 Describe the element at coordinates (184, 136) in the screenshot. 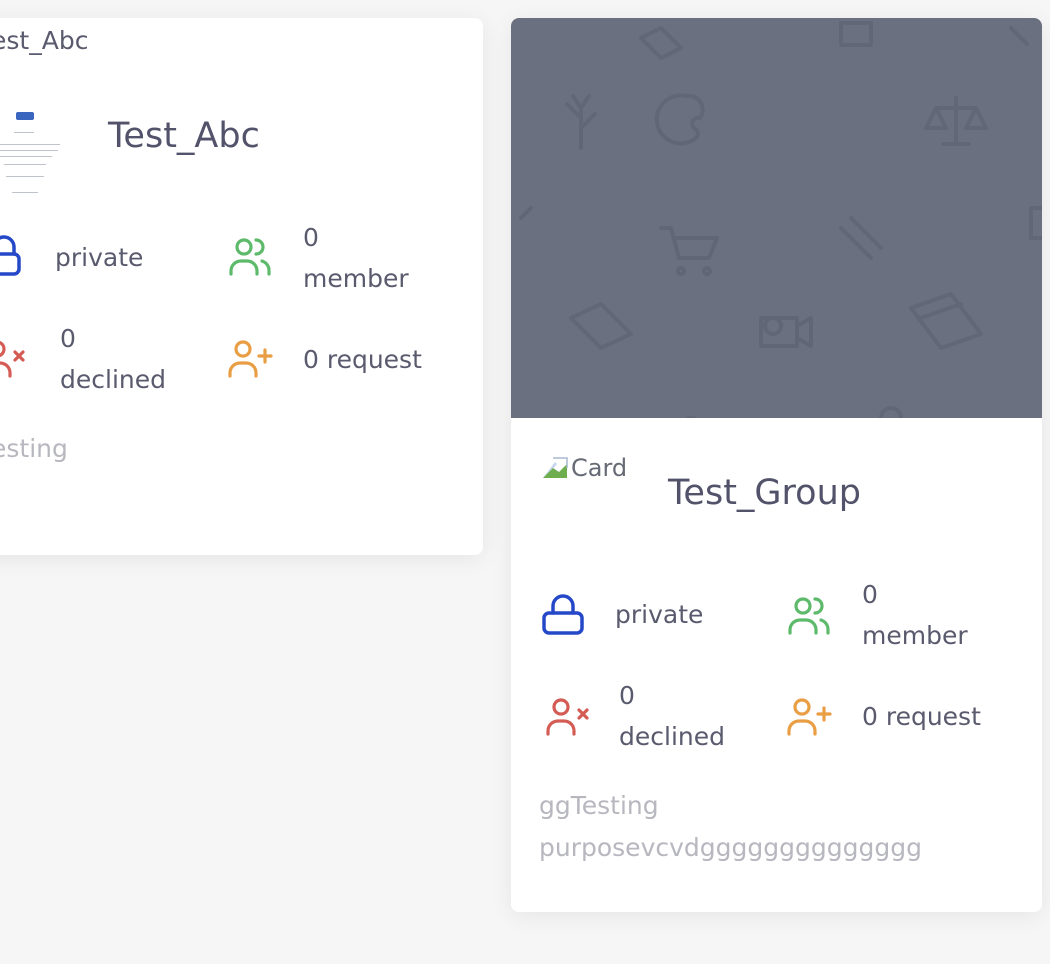

I see `group-name: Test_Abc` at that location.